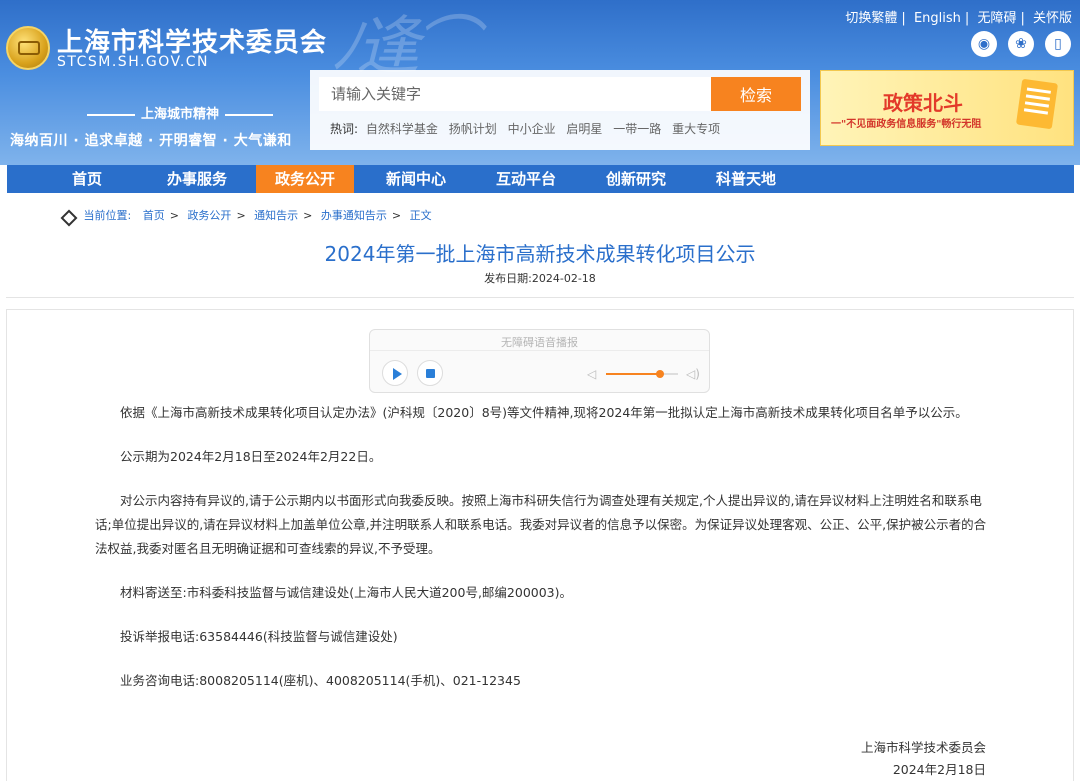 This screenshot has height=781, width=1080. I want to click on play-icon, so click(397, 374).